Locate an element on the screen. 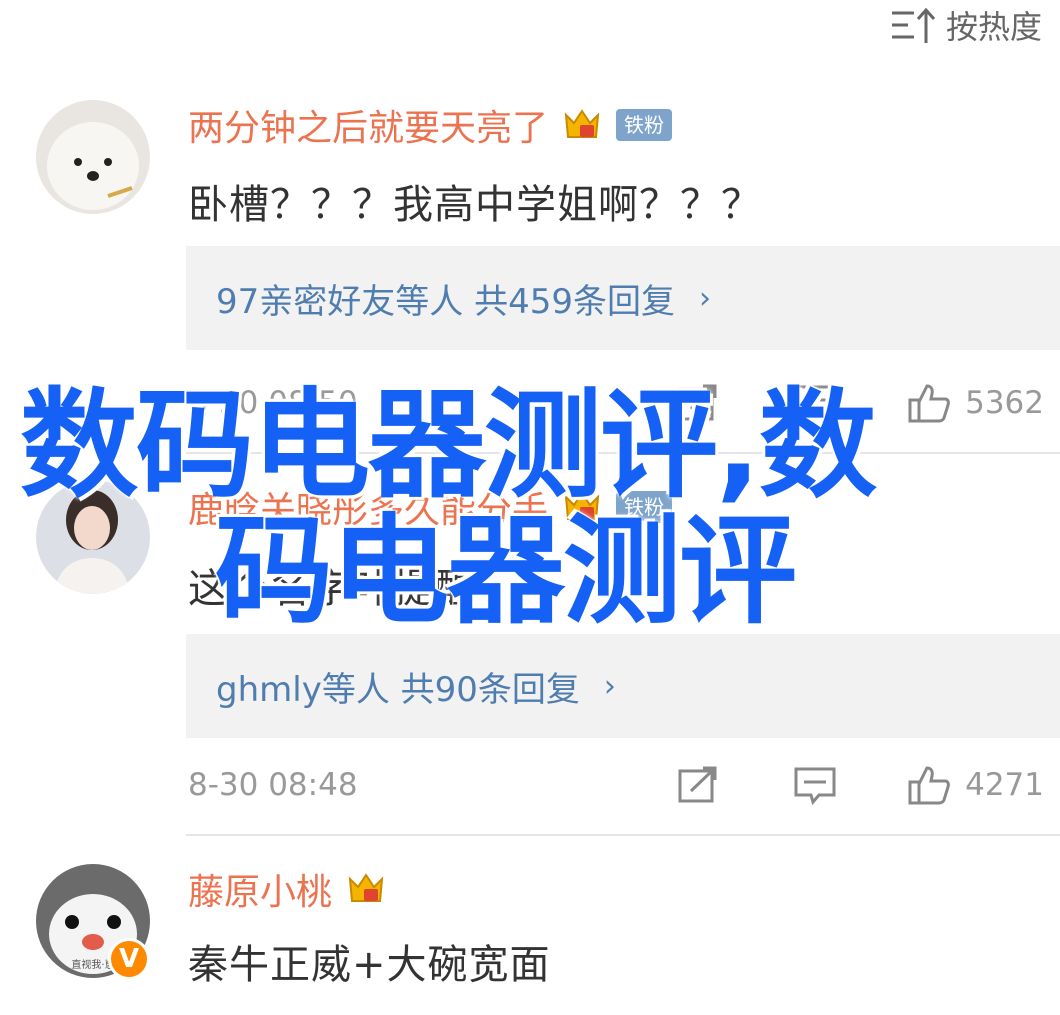  reply-summary: 97亲密好友等人 共459条回复 is located at coordinates (445, 301).